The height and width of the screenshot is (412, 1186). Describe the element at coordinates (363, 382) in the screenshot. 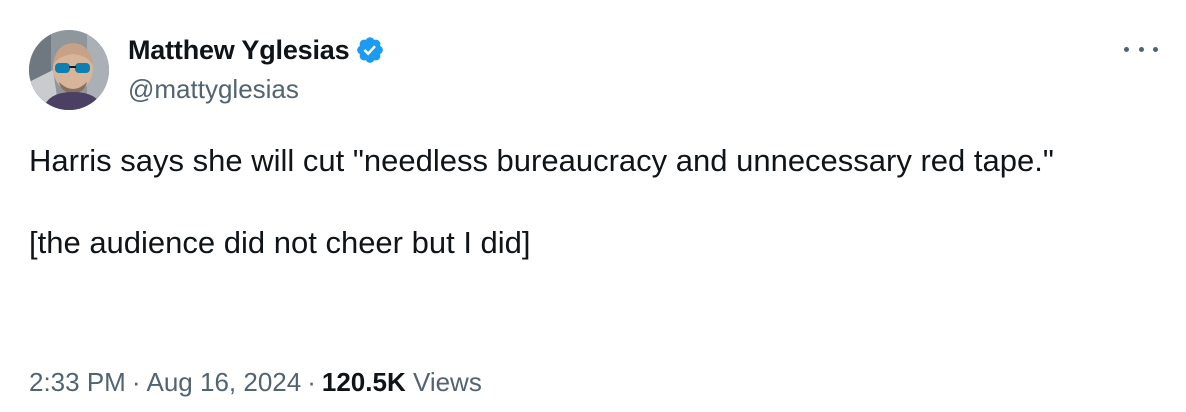

I see `views-count: 120.5K` at that location.